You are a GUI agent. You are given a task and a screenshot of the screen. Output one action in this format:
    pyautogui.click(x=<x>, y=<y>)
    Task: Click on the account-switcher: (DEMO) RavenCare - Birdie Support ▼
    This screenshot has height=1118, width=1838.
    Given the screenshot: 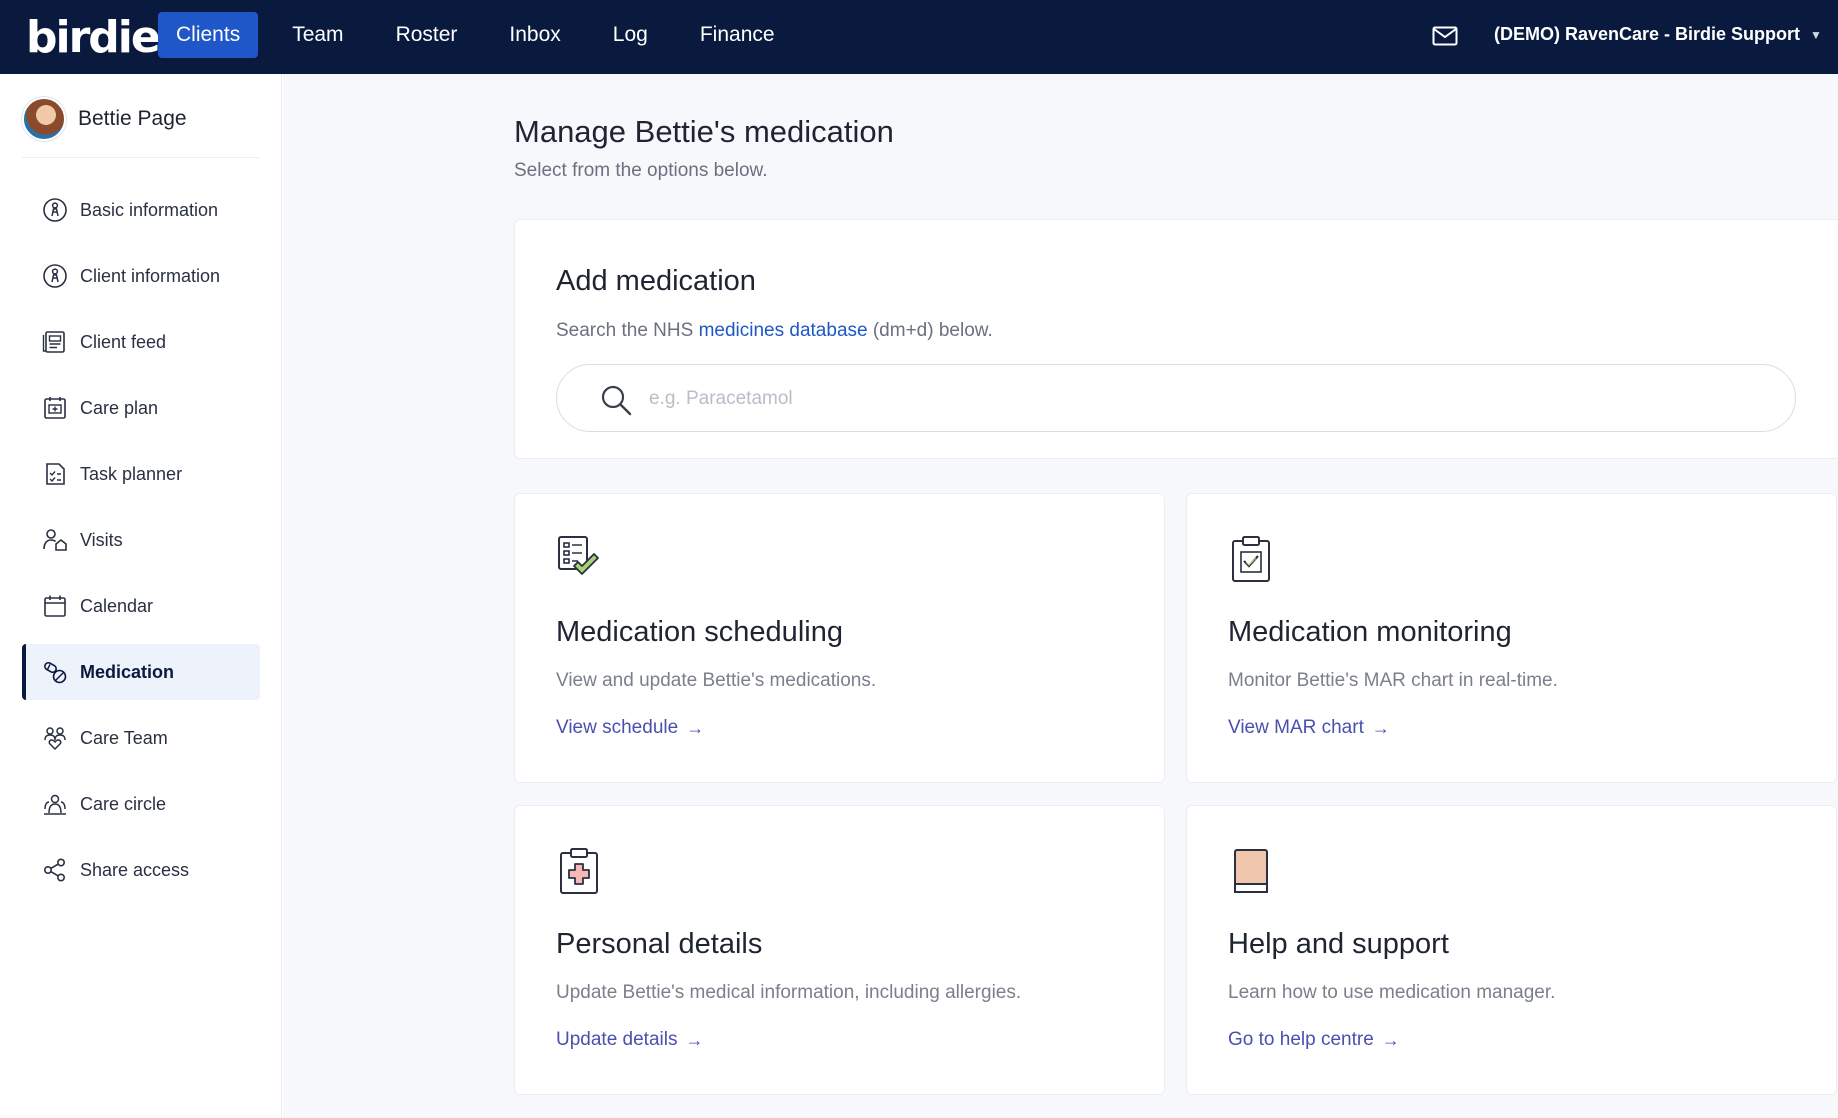 What is the action you would take?
    pyautogui.click(x=1658, y=34)
    